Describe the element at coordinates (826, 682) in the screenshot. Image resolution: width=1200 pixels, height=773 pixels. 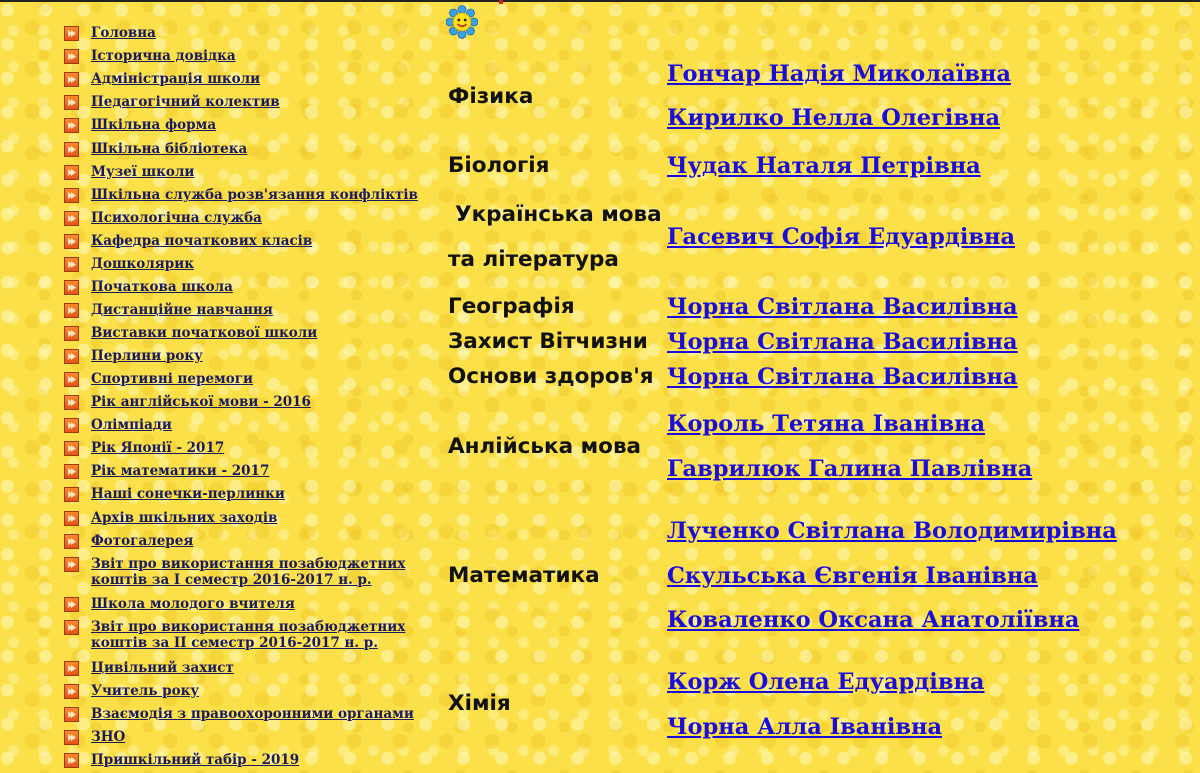
I see `teacher-link: Корж Олена Едуардівна` at that location.